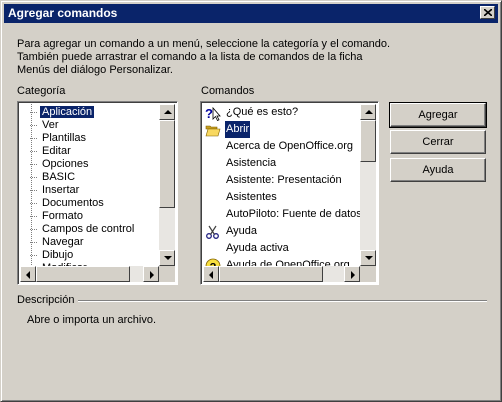 Image resolution: width=502 pixels, height=402 pixels. I want to click on category-vertical-scrollbar, so click(167, 185).